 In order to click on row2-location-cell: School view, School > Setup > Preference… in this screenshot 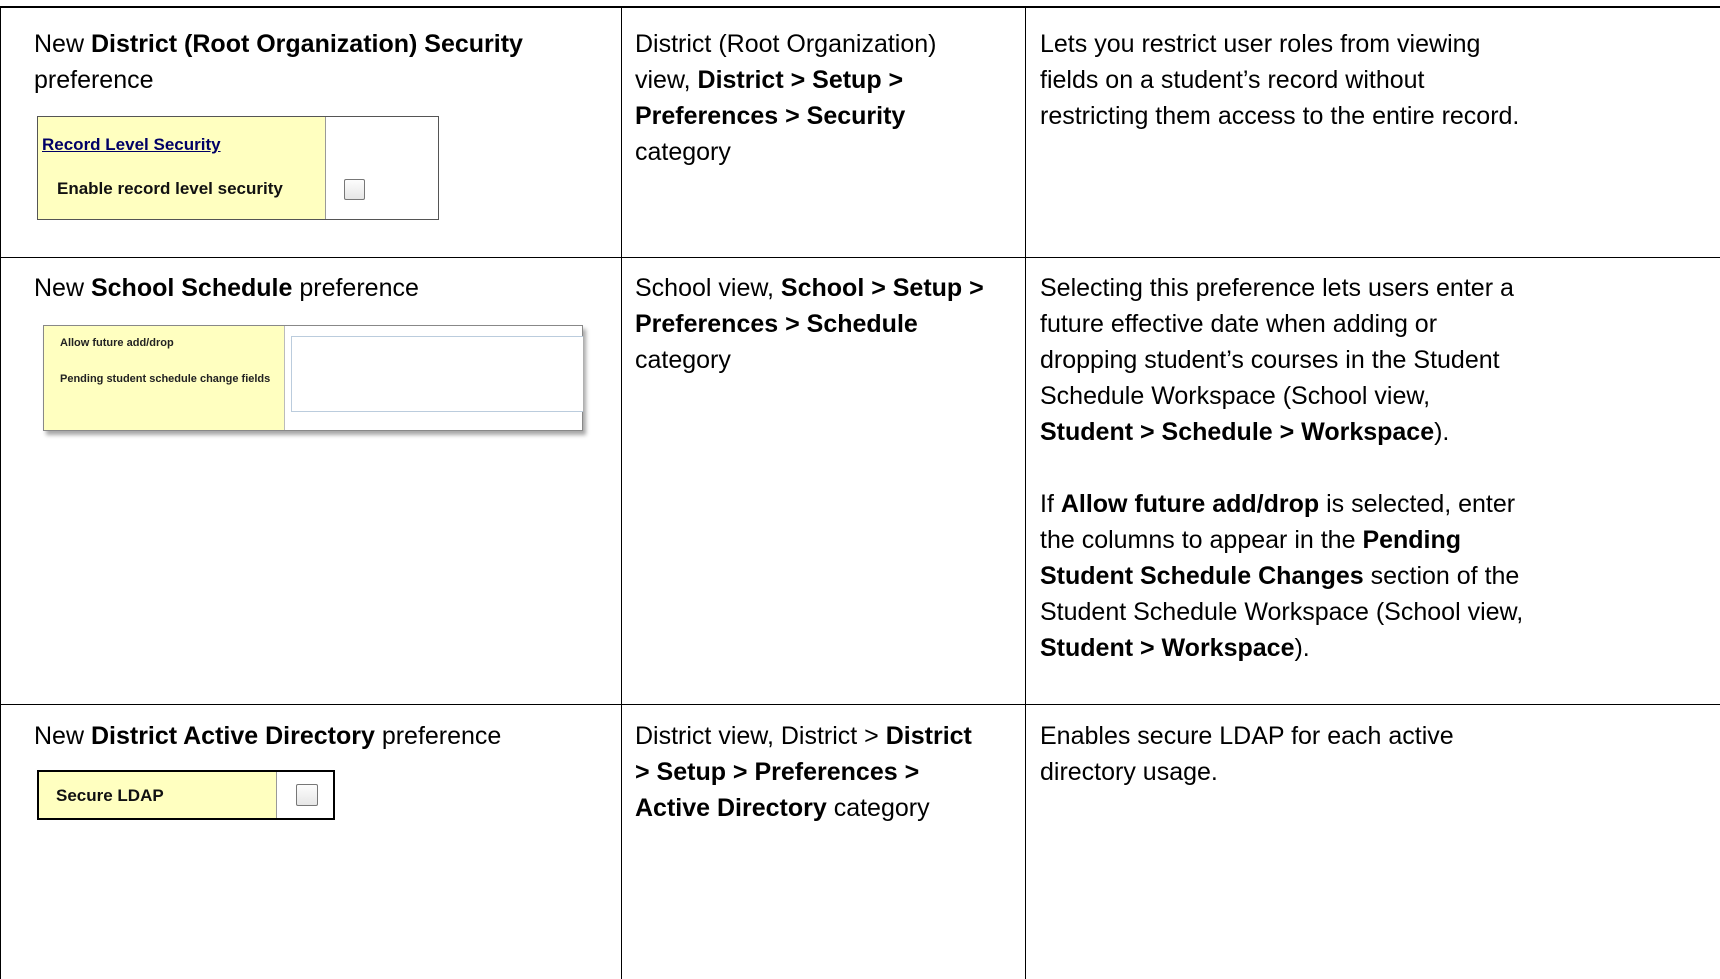, I will do `click(809, 324)`.